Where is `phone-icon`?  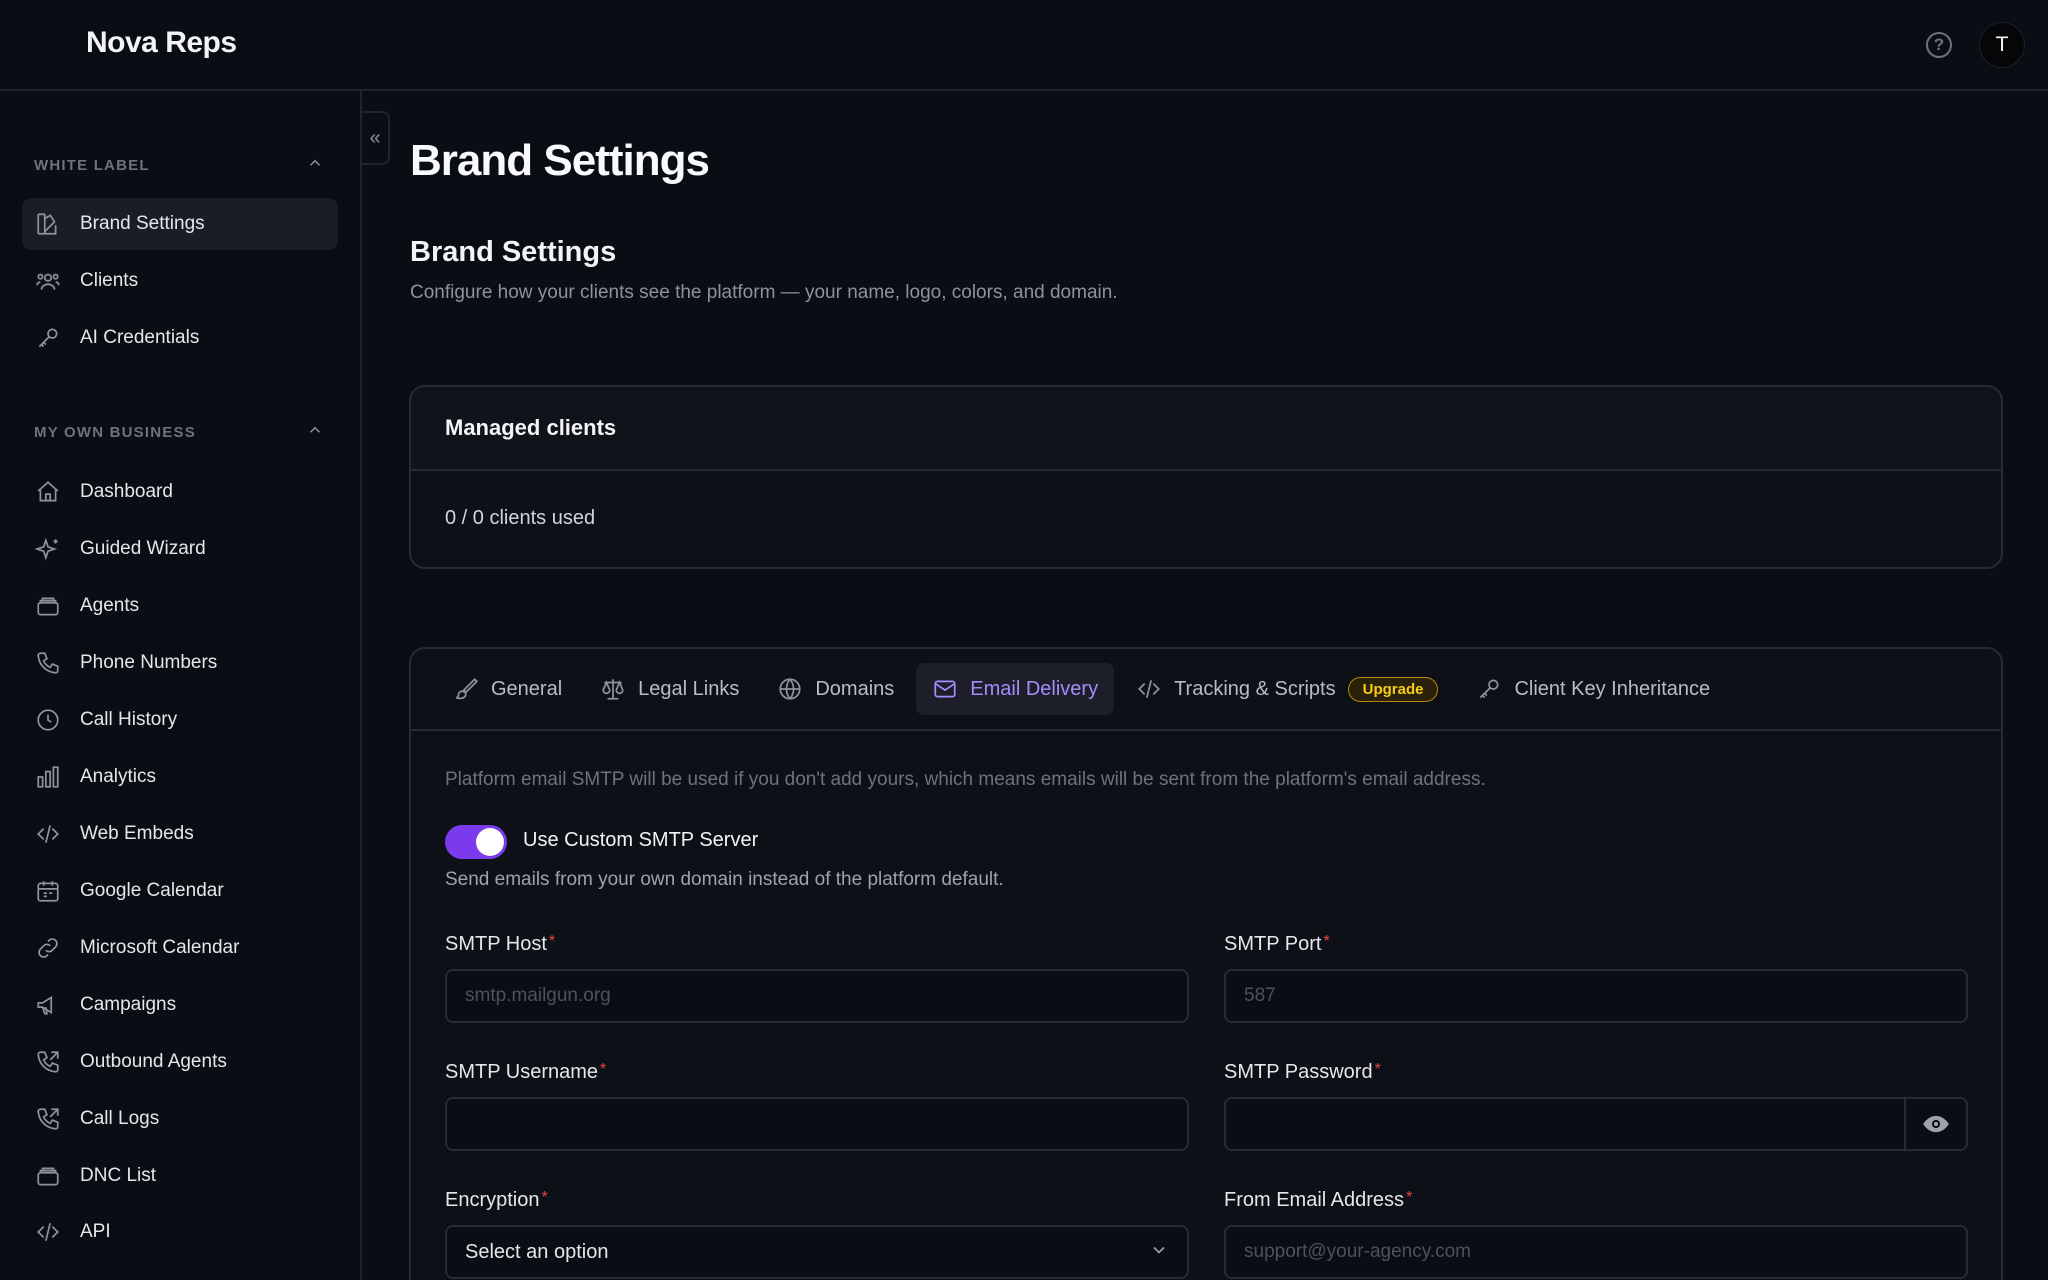 phone-icon is located at coordinates (48, 663).